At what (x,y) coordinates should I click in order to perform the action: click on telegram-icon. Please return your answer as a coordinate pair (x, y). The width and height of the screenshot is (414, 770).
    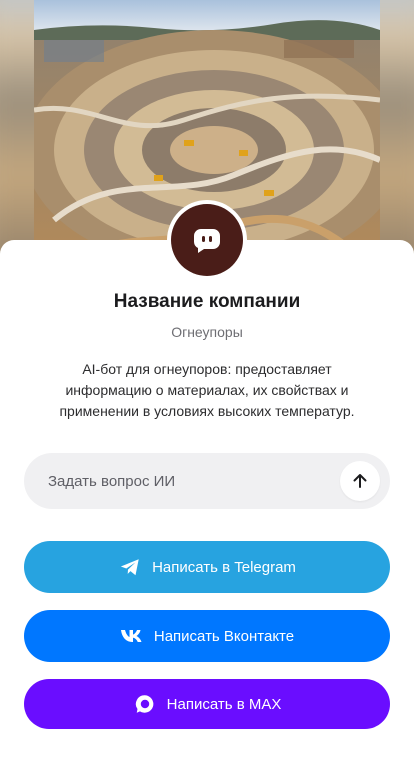
    Looking at the image, I should click on (130, 567).